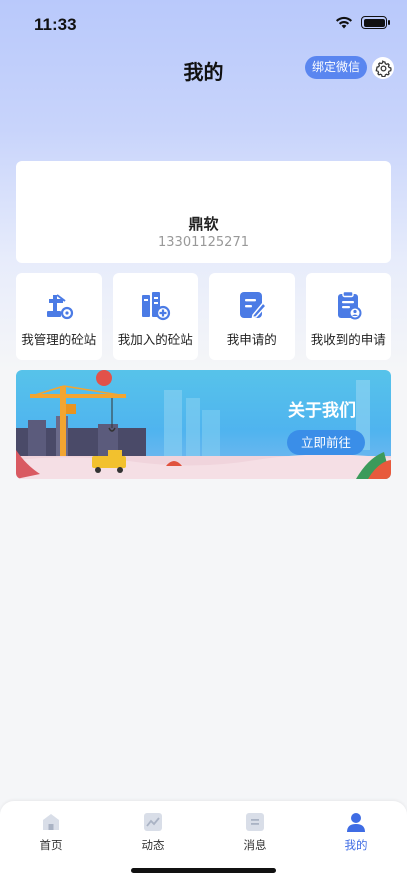  Describe the element at coordinates (51, 833) in the screenshot. I see `tab-home: 首页` at that location.